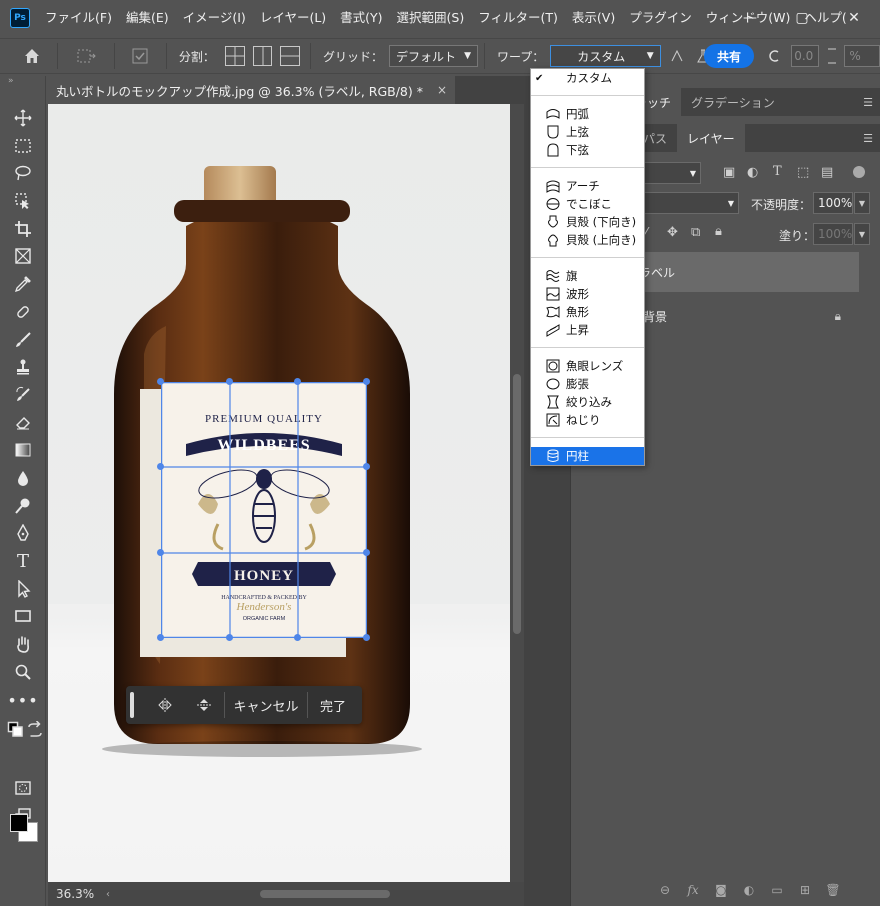 The width and height of the screenshot is (880, 906). I want to click on object-selection-tool-icon, so click(23, 201).